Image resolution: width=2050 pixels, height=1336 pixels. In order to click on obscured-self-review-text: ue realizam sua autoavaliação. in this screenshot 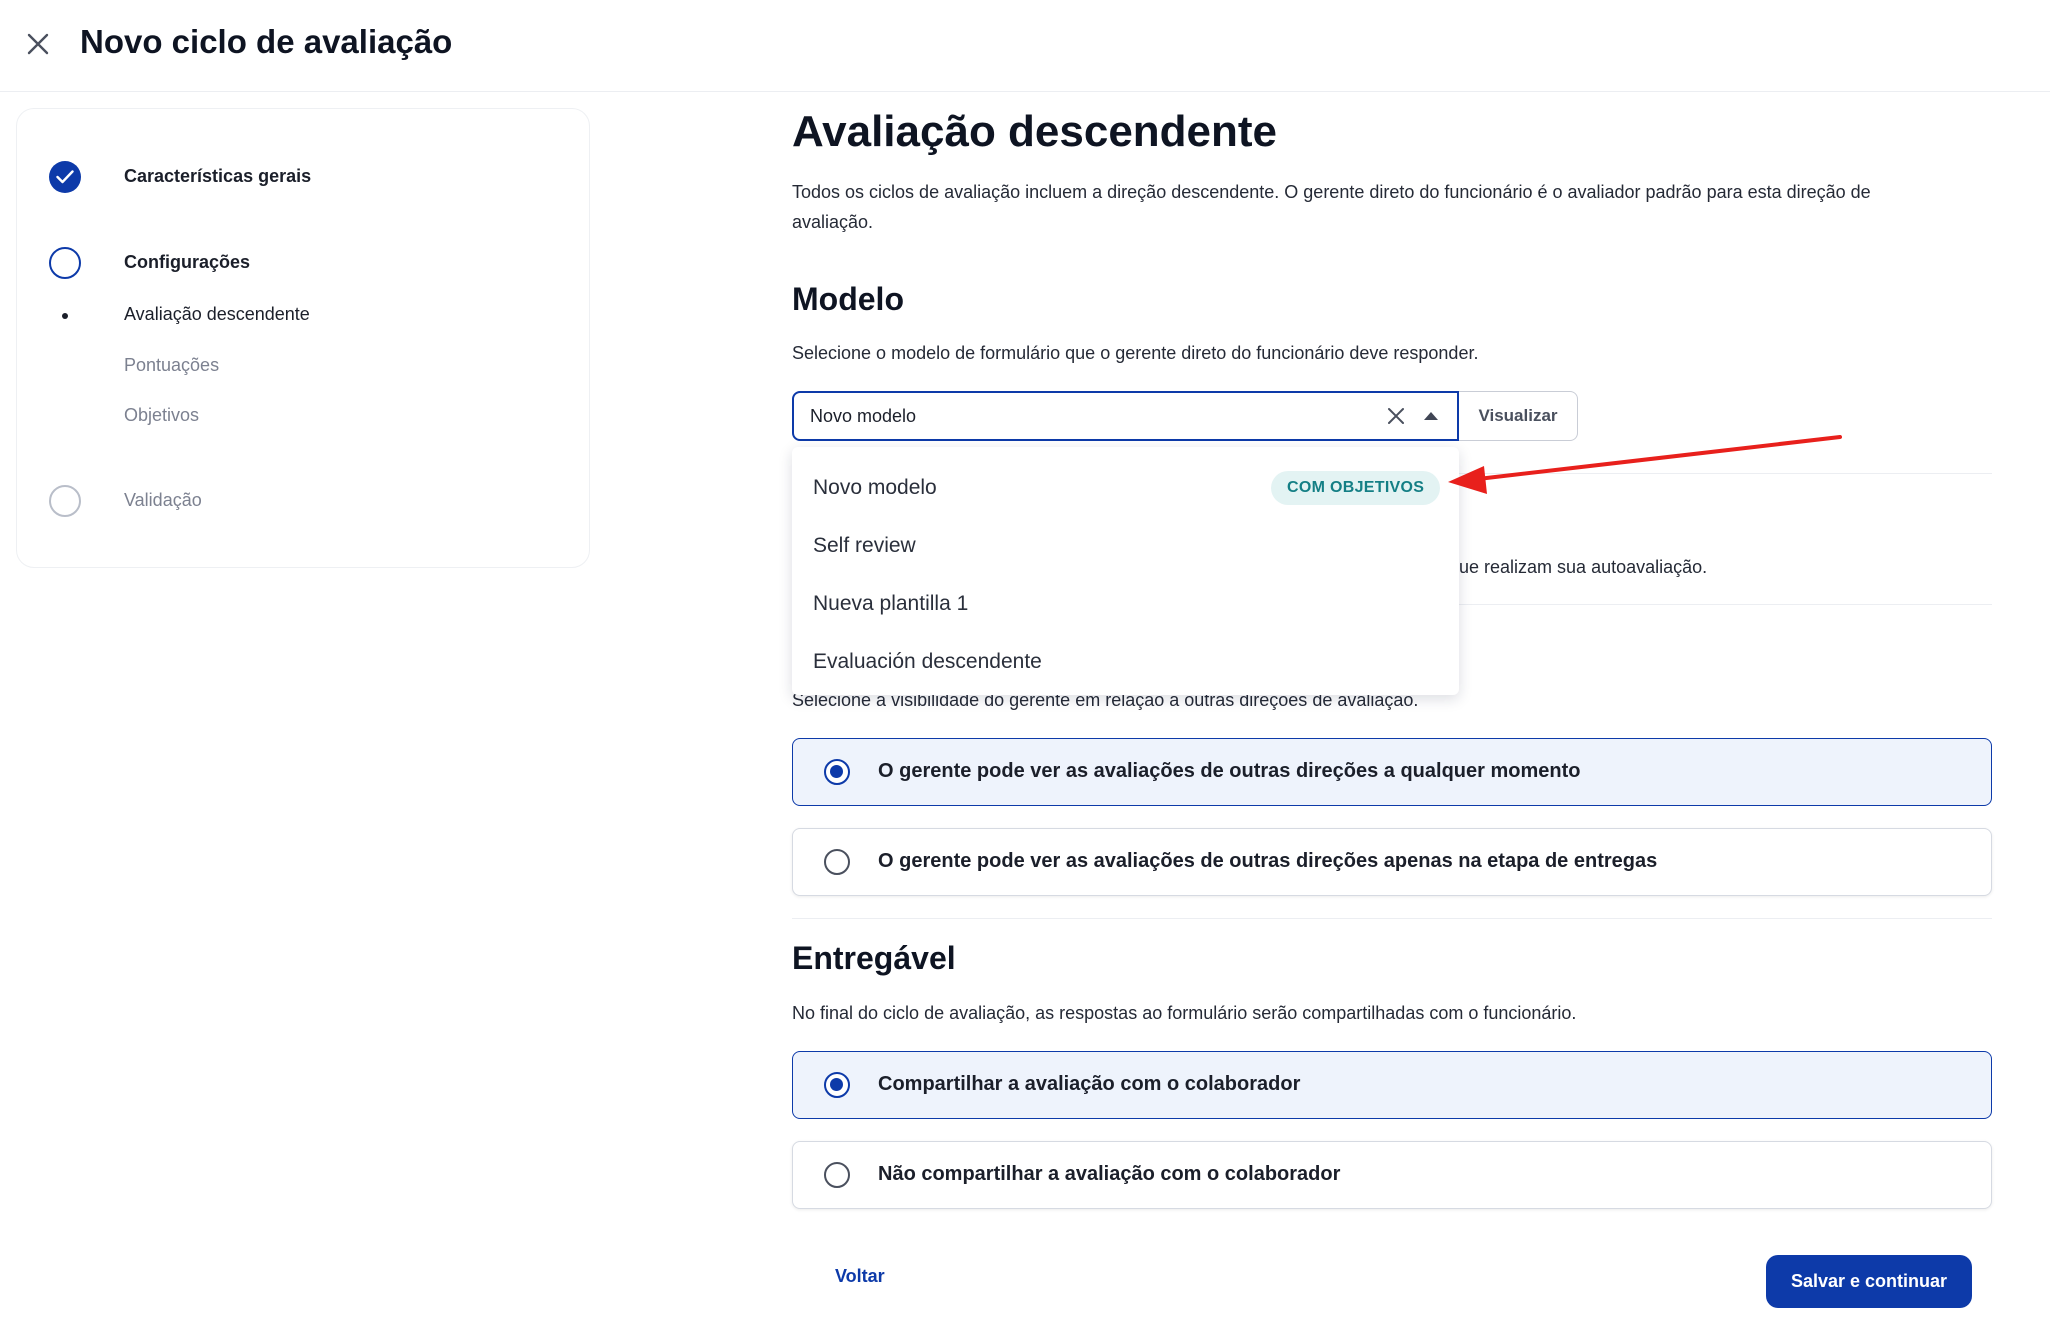, I will do `click(1583, 567)`.